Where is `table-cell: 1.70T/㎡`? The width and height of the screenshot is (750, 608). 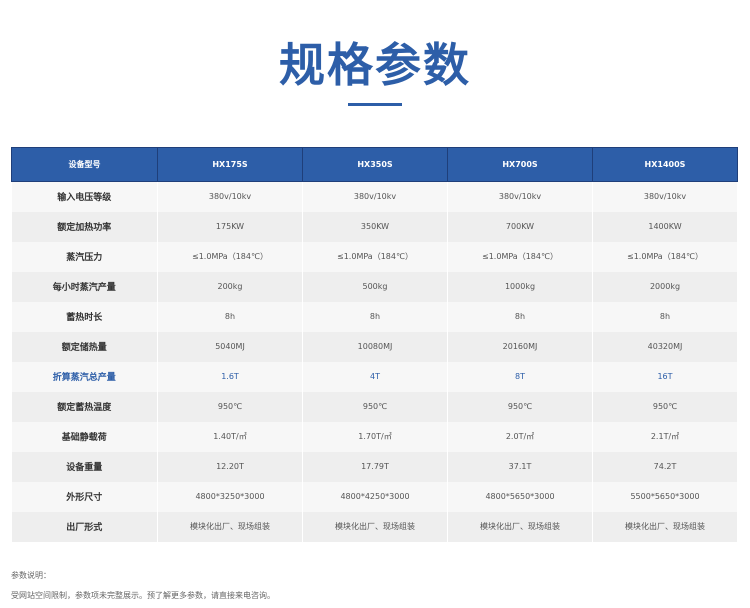 table-cell: 1.70T/㎡ is located at coordinates (375, 436).